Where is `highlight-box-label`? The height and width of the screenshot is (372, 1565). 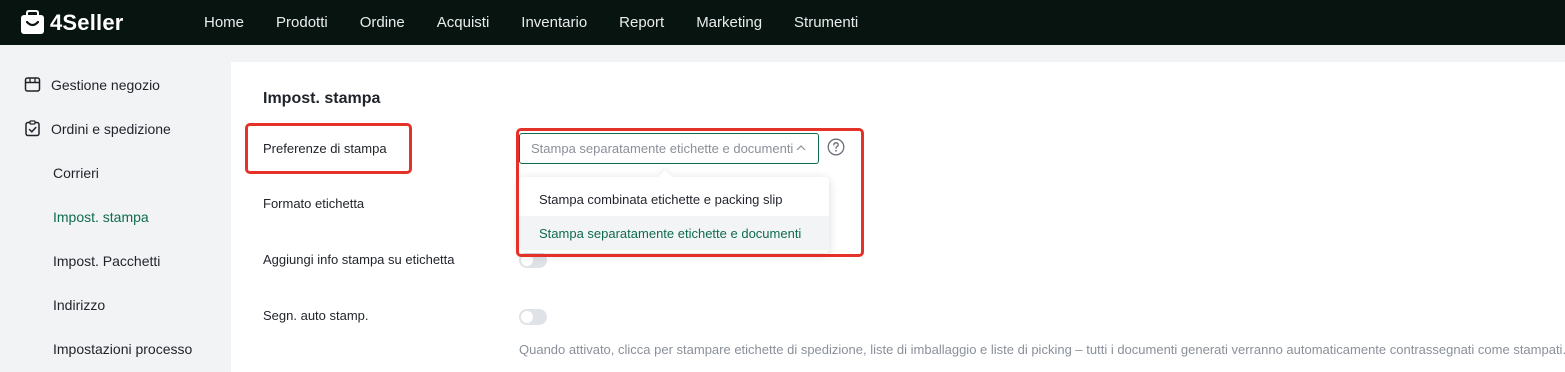
highlight-box-label is located at coordinates (328, 148).